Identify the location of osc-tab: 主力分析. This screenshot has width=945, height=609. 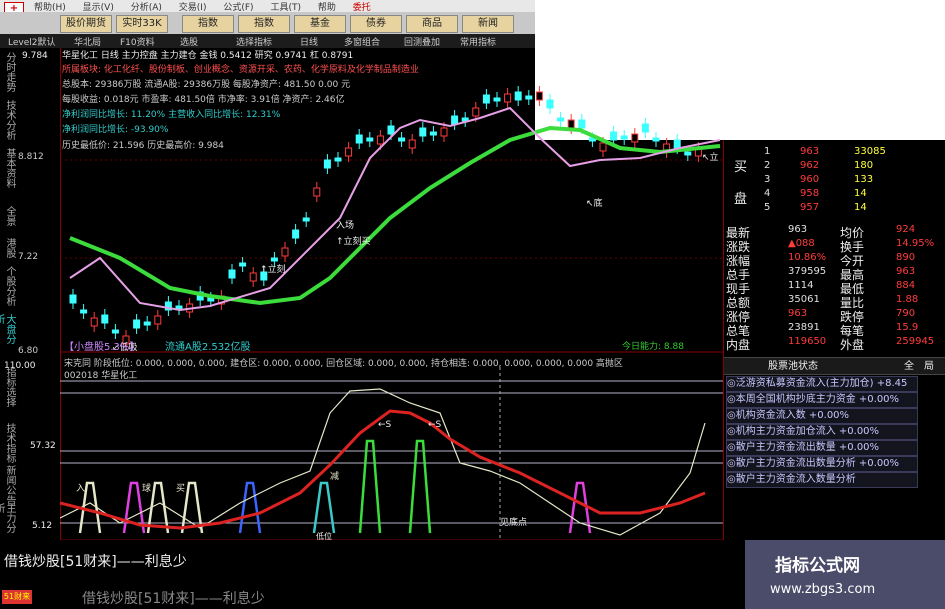
(7, 522).